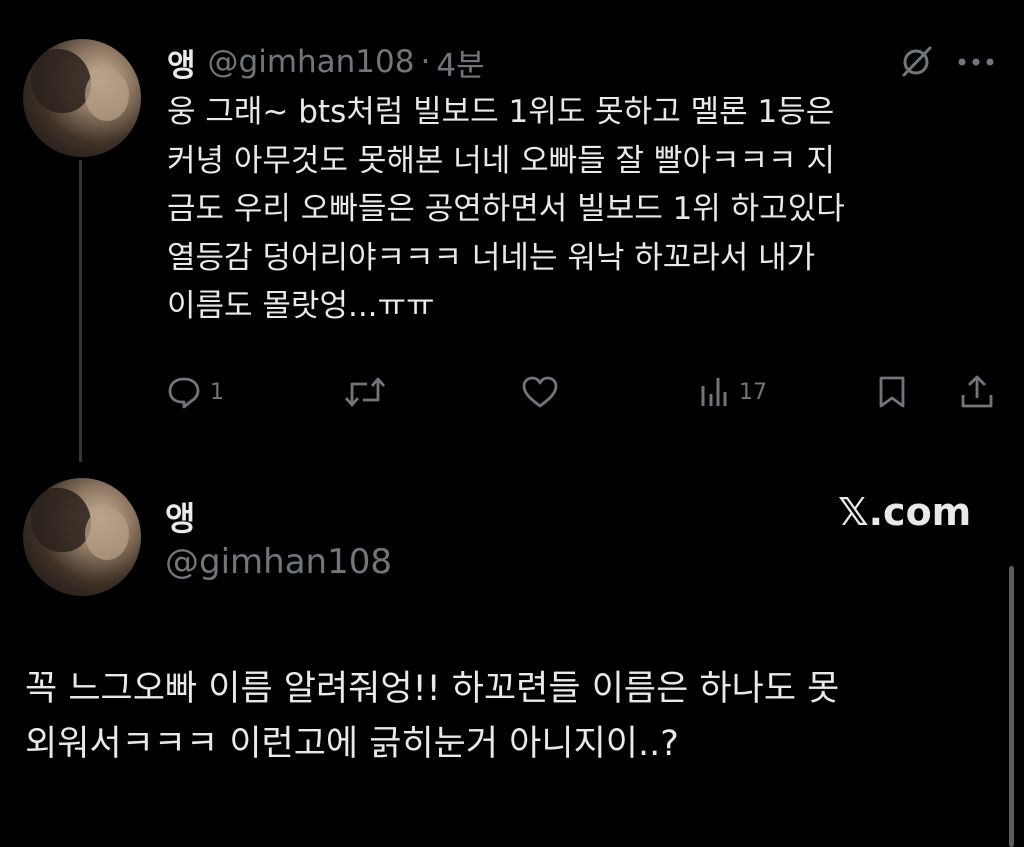 Image resolution: width=1024 pixels, height=847 pixels. What do you see at coordinates (916, 61) in the screenshot?
I see `grok-icon` at bounding box center [916, 61].